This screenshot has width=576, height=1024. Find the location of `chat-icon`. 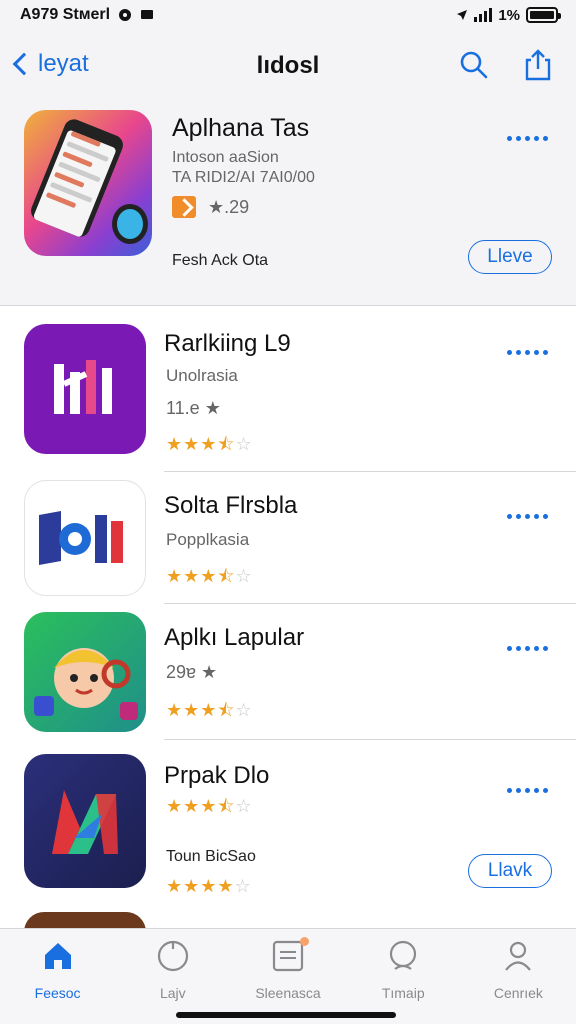

chat-icon is located at coordinates (403, 955).